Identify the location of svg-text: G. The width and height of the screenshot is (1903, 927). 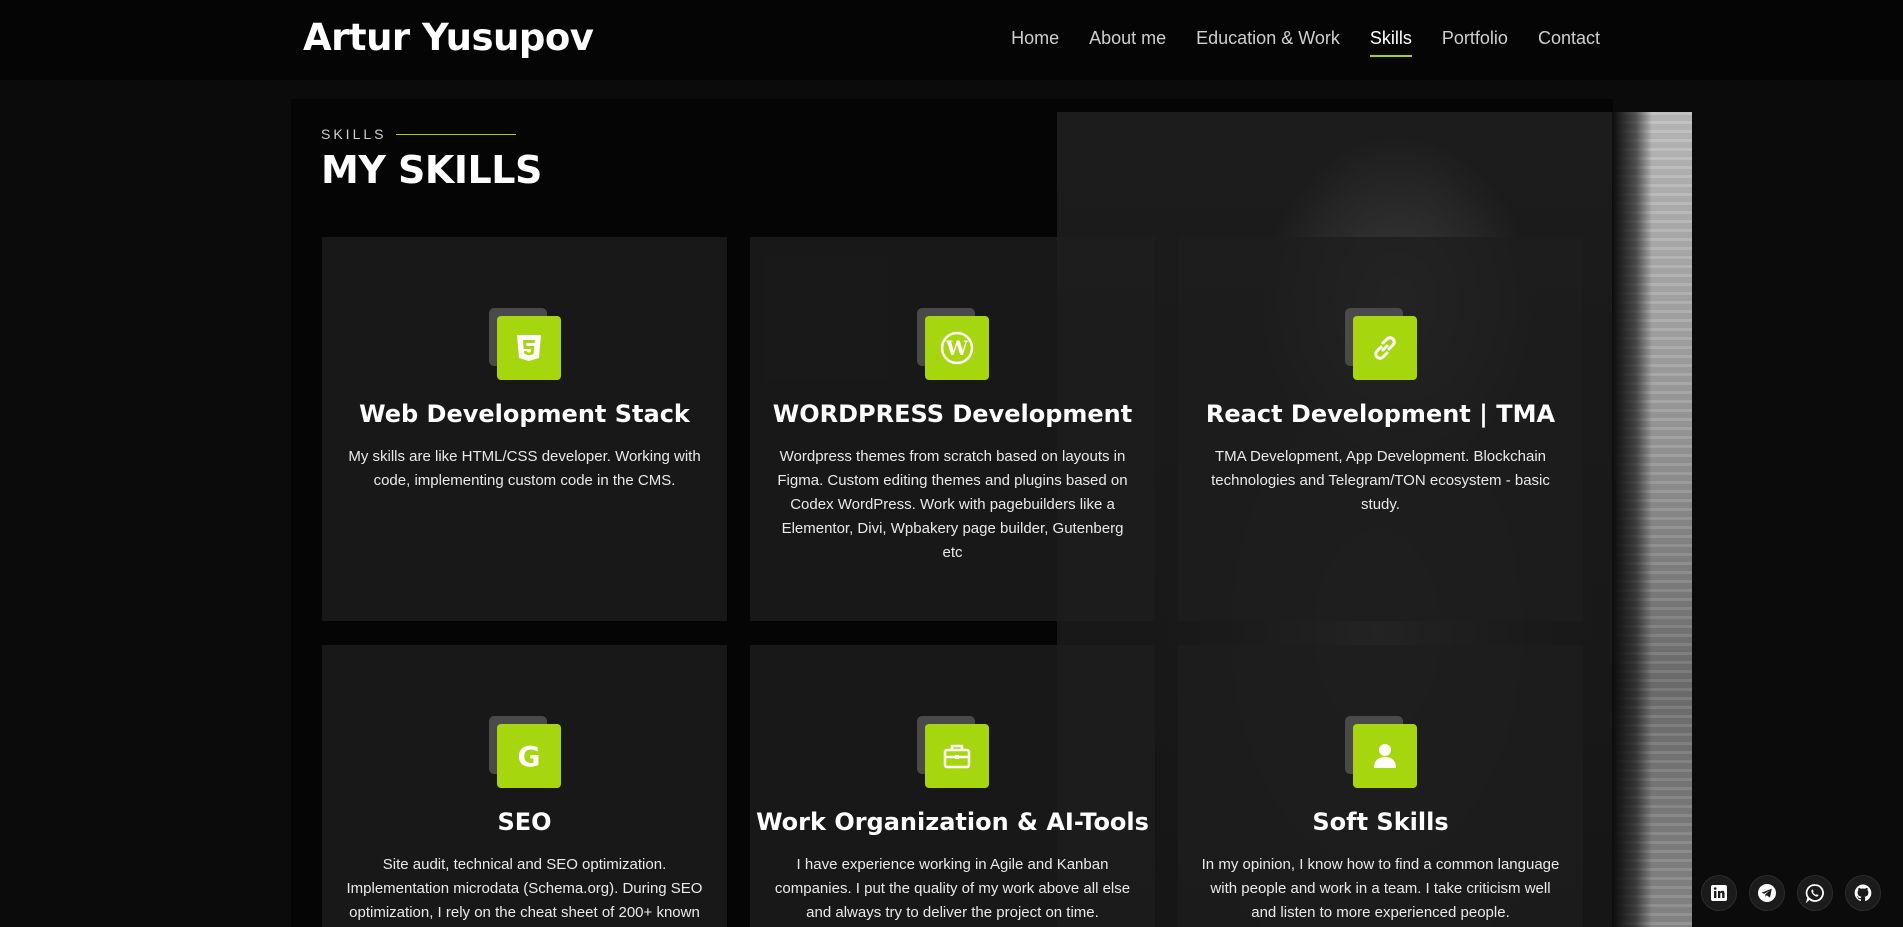
(528, 756).